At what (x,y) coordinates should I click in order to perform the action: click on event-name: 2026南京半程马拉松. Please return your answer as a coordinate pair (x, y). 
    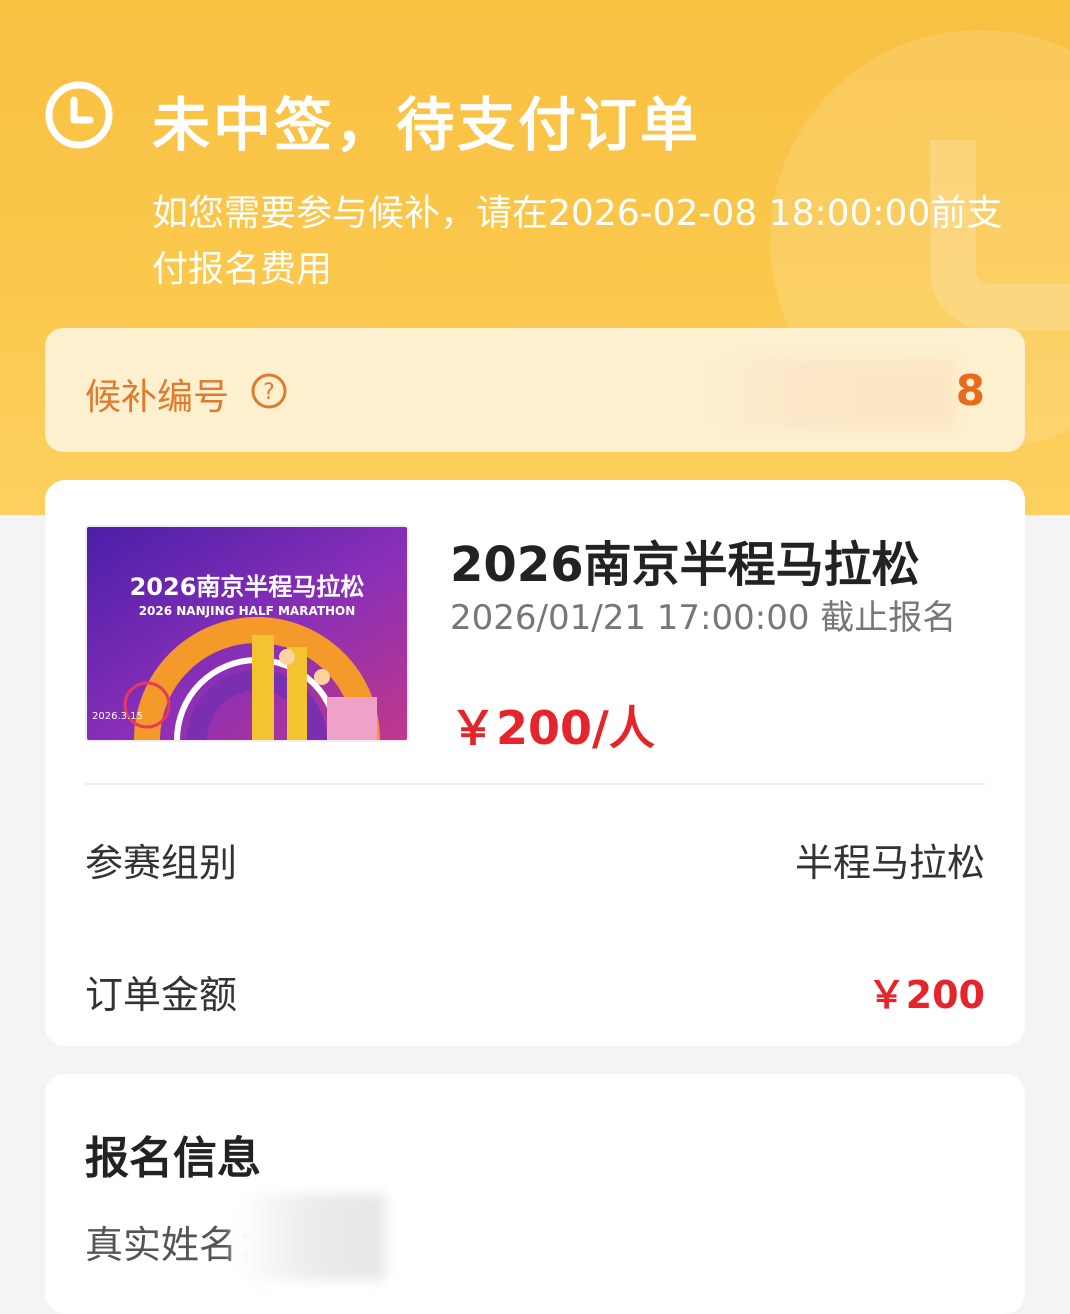
    Looking at the image, I should click on (685, 565).